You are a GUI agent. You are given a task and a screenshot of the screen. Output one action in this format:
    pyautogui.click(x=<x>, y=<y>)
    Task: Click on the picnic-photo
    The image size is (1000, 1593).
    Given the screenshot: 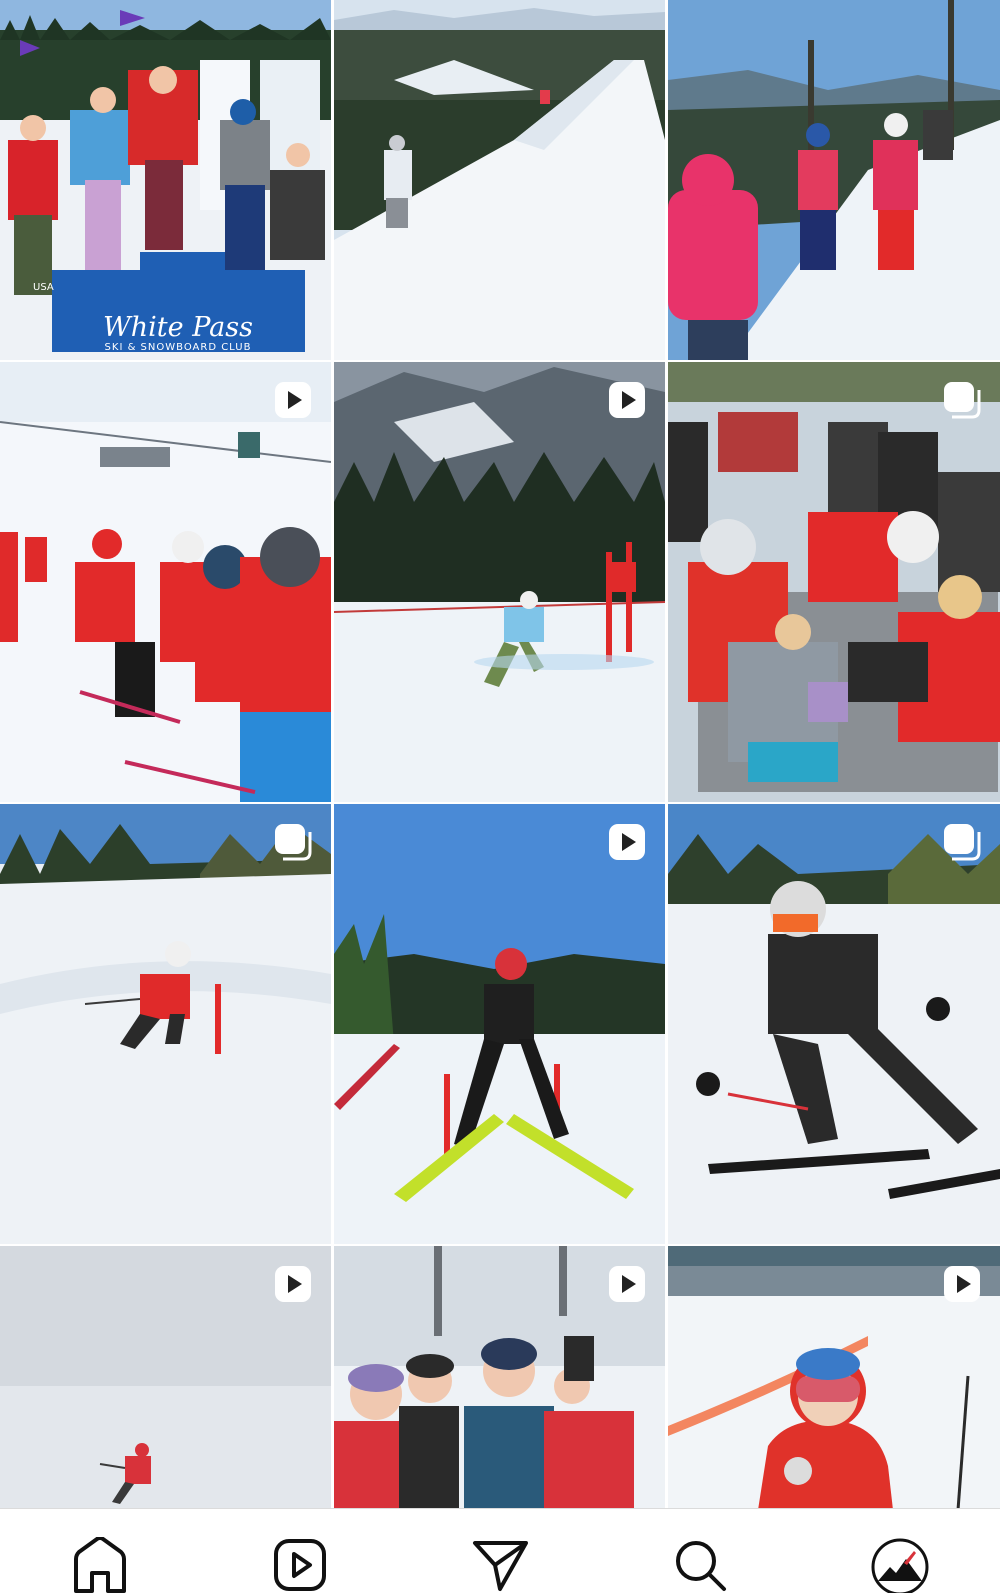 What is the action you would take?
    pyautogui.click(x=834, y=582)
    